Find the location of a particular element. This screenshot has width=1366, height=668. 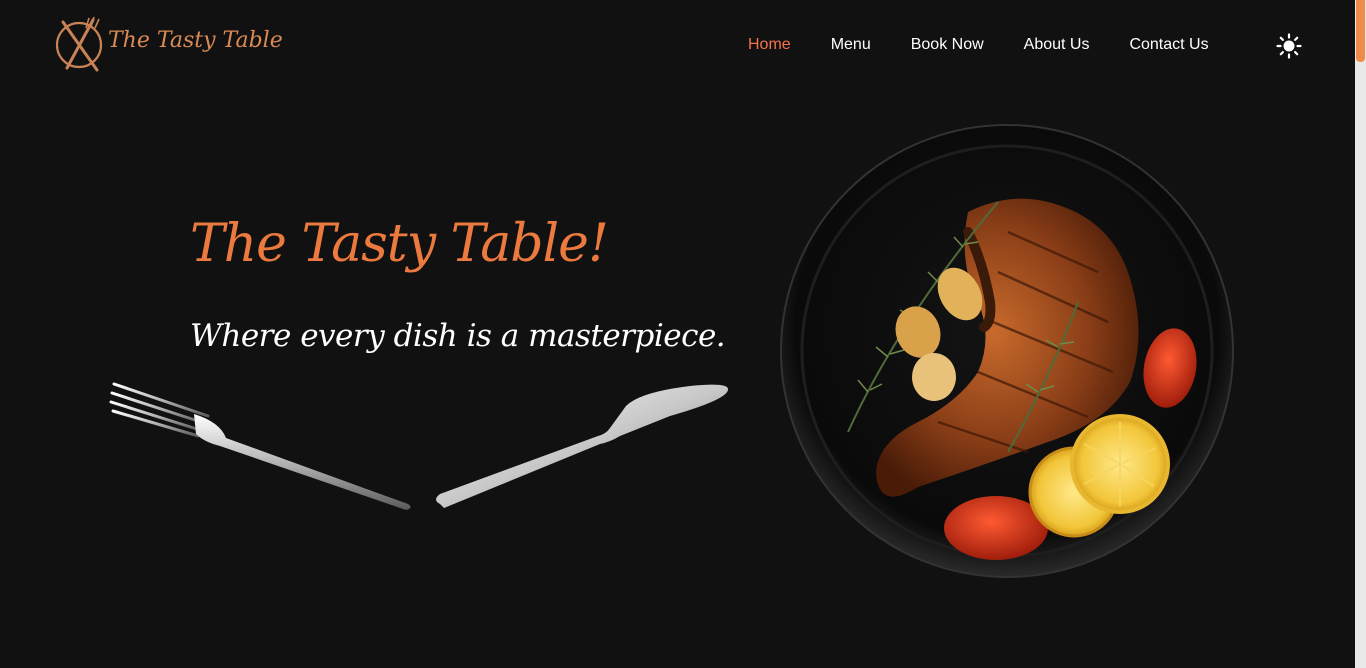

logo: The Tasty Table is located at coordinates (168, 45).